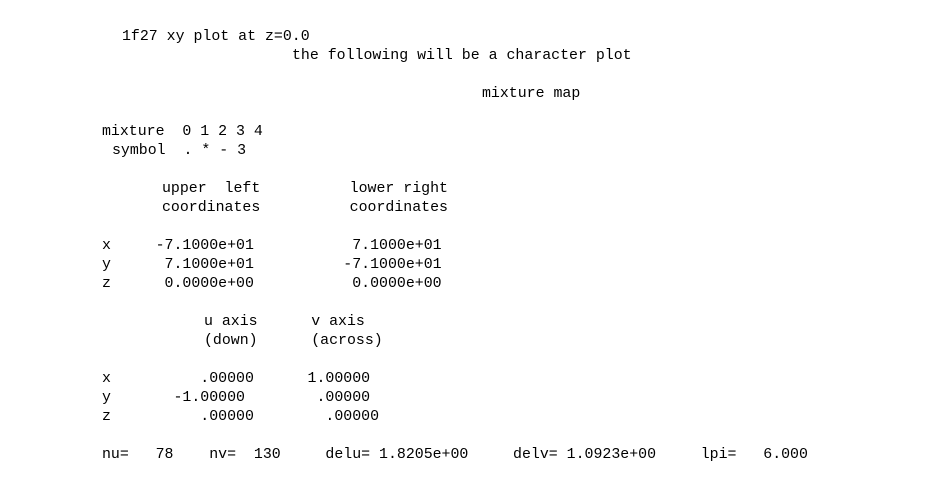 The height and width of the screenshot is (504, 944). Describe the element at coordinates (462, 56) in the screenshot. I see `plot-subtitle: the following will be a character plot` at that location.